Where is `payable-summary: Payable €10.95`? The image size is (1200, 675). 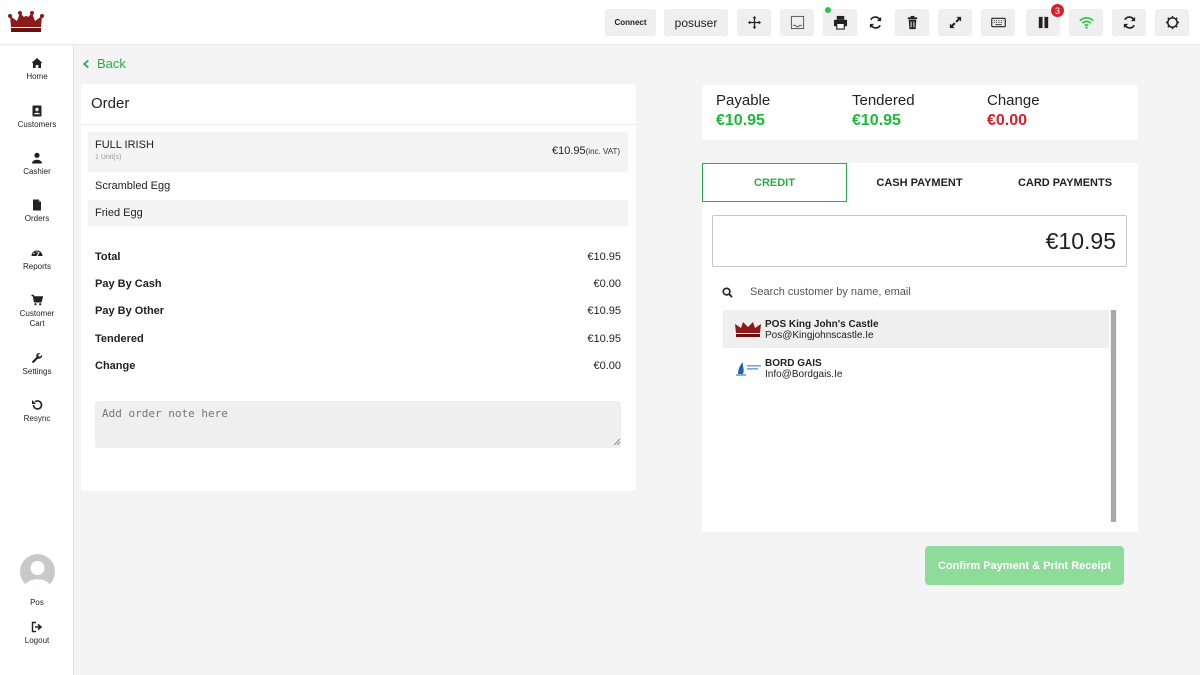 payable-summary: Payable €10.95 is located at coordinates (743, 111).